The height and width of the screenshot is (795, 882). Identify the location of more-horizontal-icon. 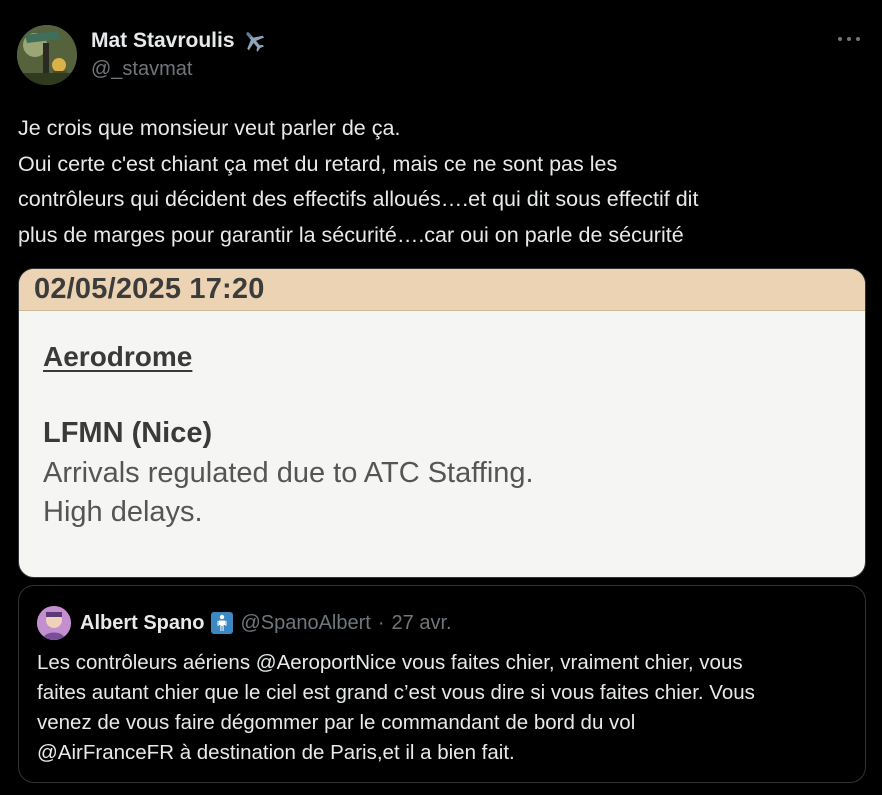
(849, 39).